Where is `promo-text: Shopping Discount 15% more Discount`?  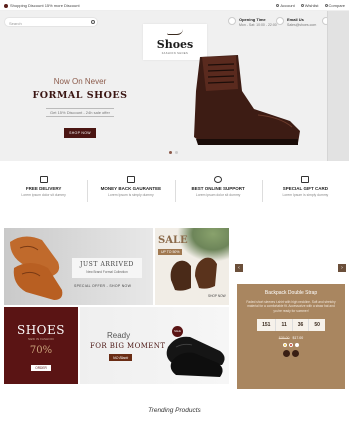
promo-text: Shopping Discount 15% more Discount is located at coordinates (45, 5).